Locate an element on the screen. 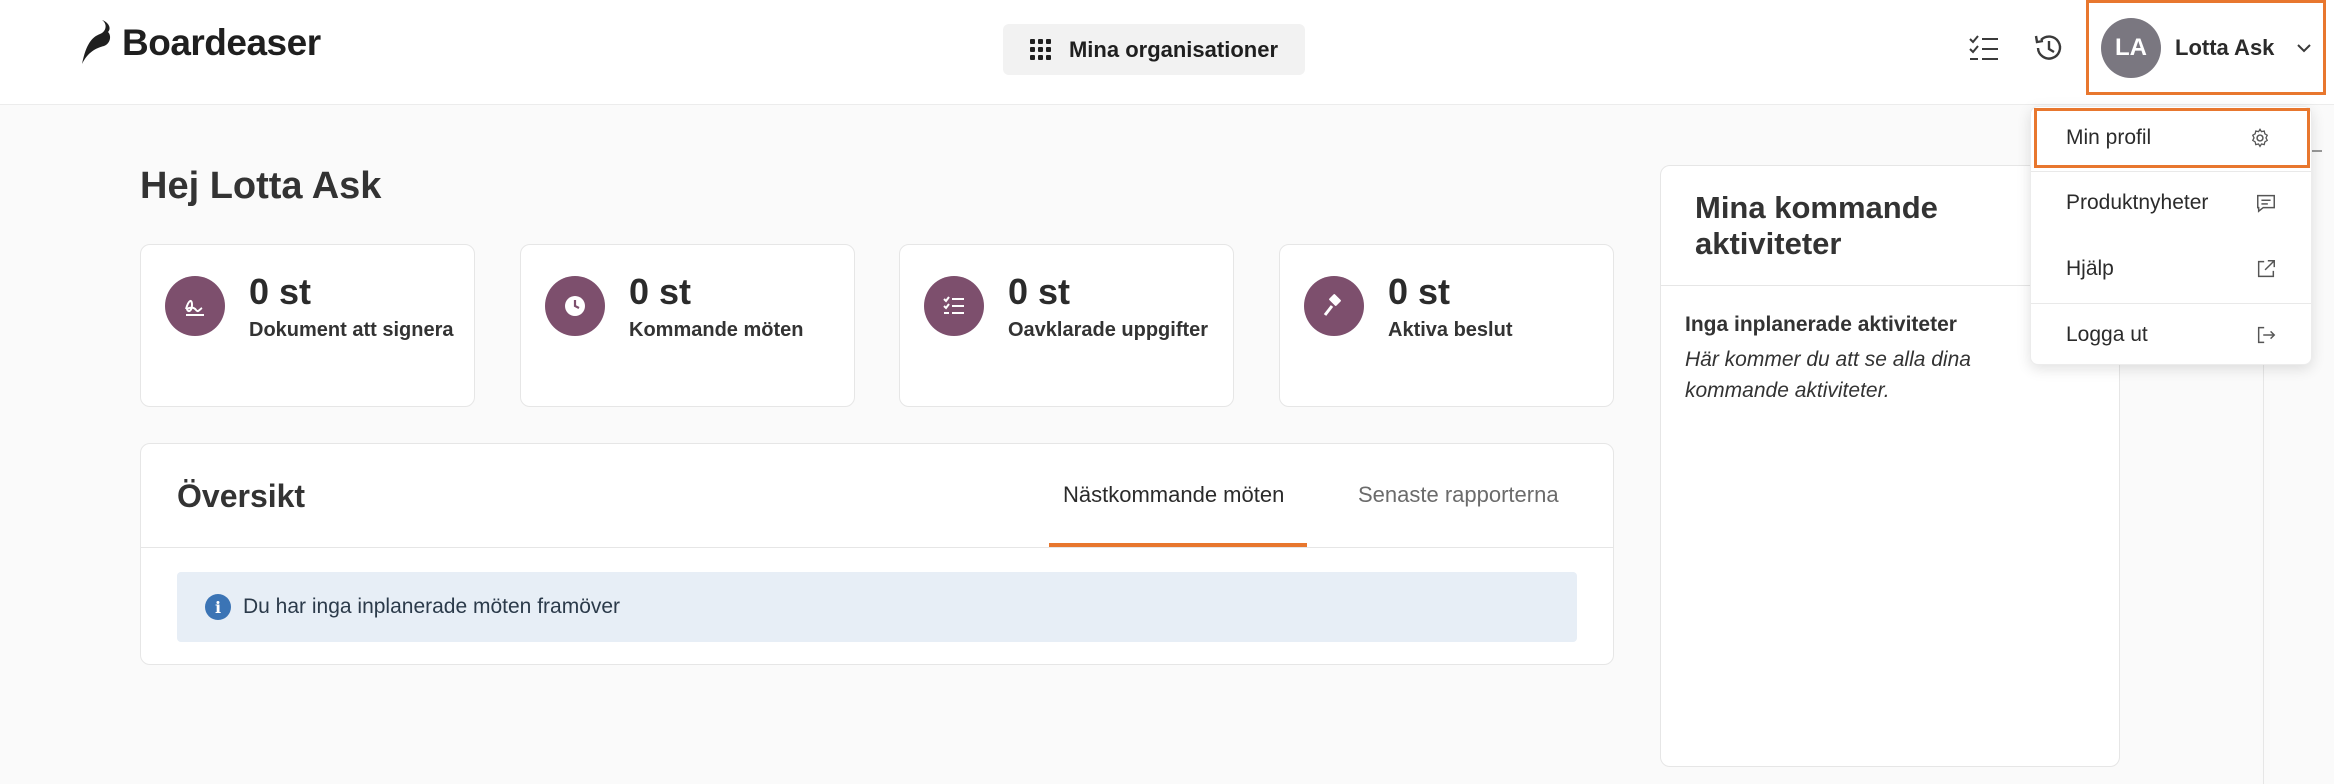  external-link-icon is located at coordinates (2266, 269).